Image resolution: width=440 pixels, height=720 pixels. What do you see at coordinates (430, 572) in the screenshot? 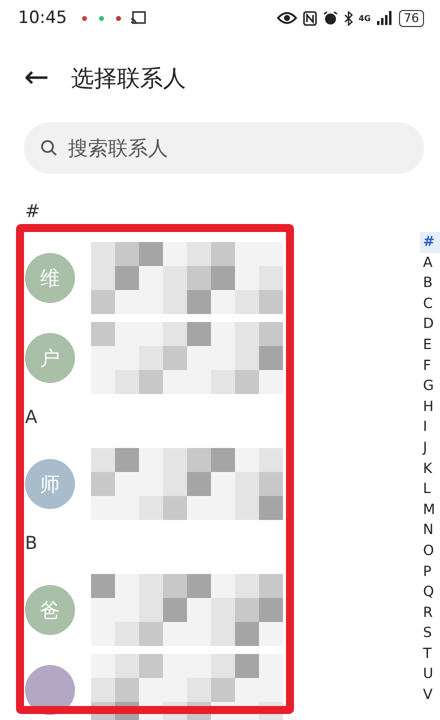
I see `index-letter: P` at bounding box center [430, 572].